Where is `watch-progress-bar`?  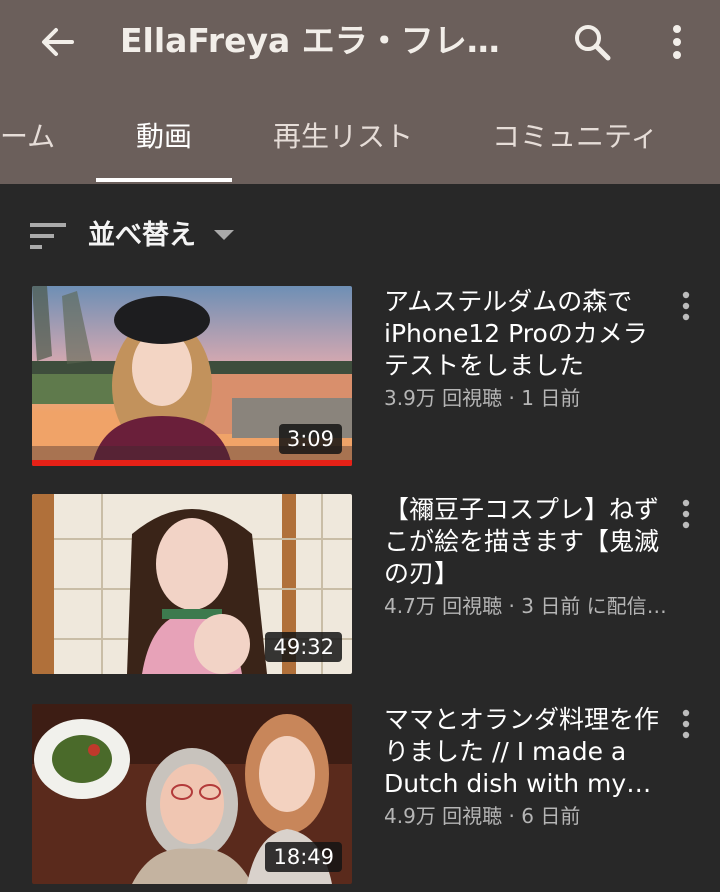 watch-progress-bar is located at coordinates (192, 463).